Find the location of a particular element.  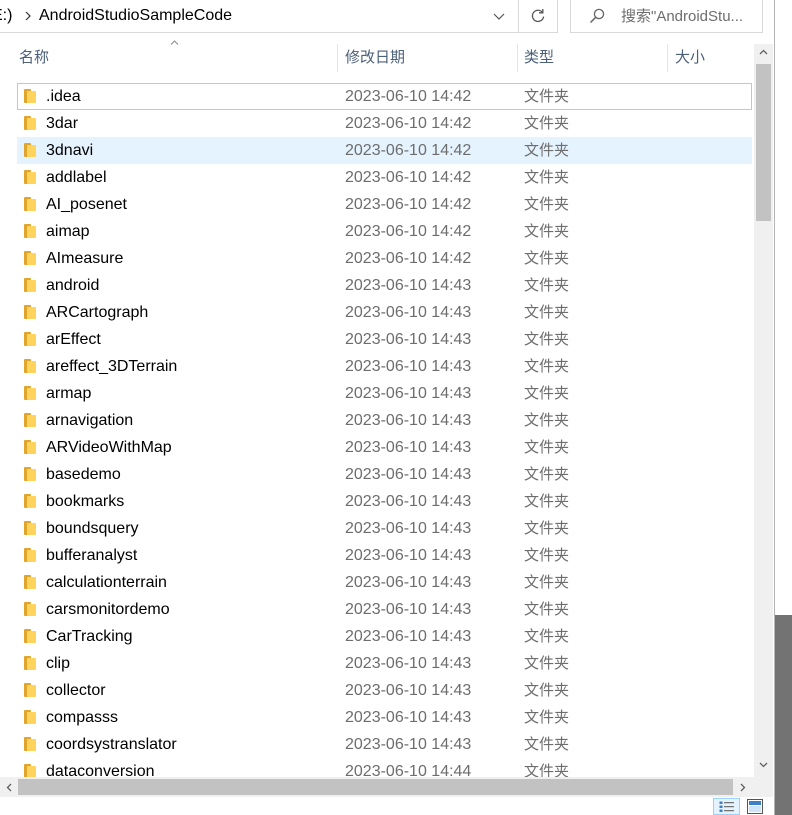

scroll-left-arrow-icon is located at coordinates (9, 787).